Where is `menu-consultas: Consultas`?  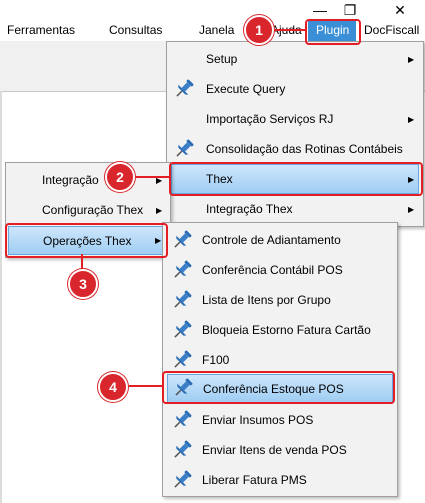
menu-consultas: Consultas is located at coordinates (135, 30).